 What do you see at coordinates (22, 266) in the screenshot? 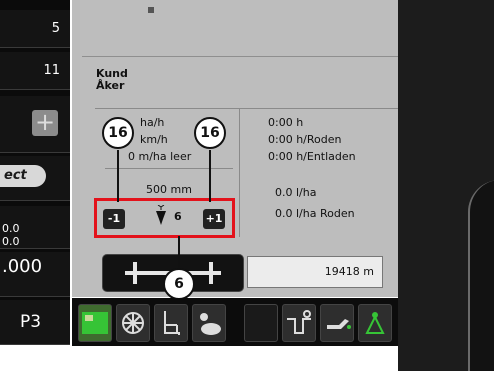
I see `decimal-readout: .000` at bounding box center [22, 266].